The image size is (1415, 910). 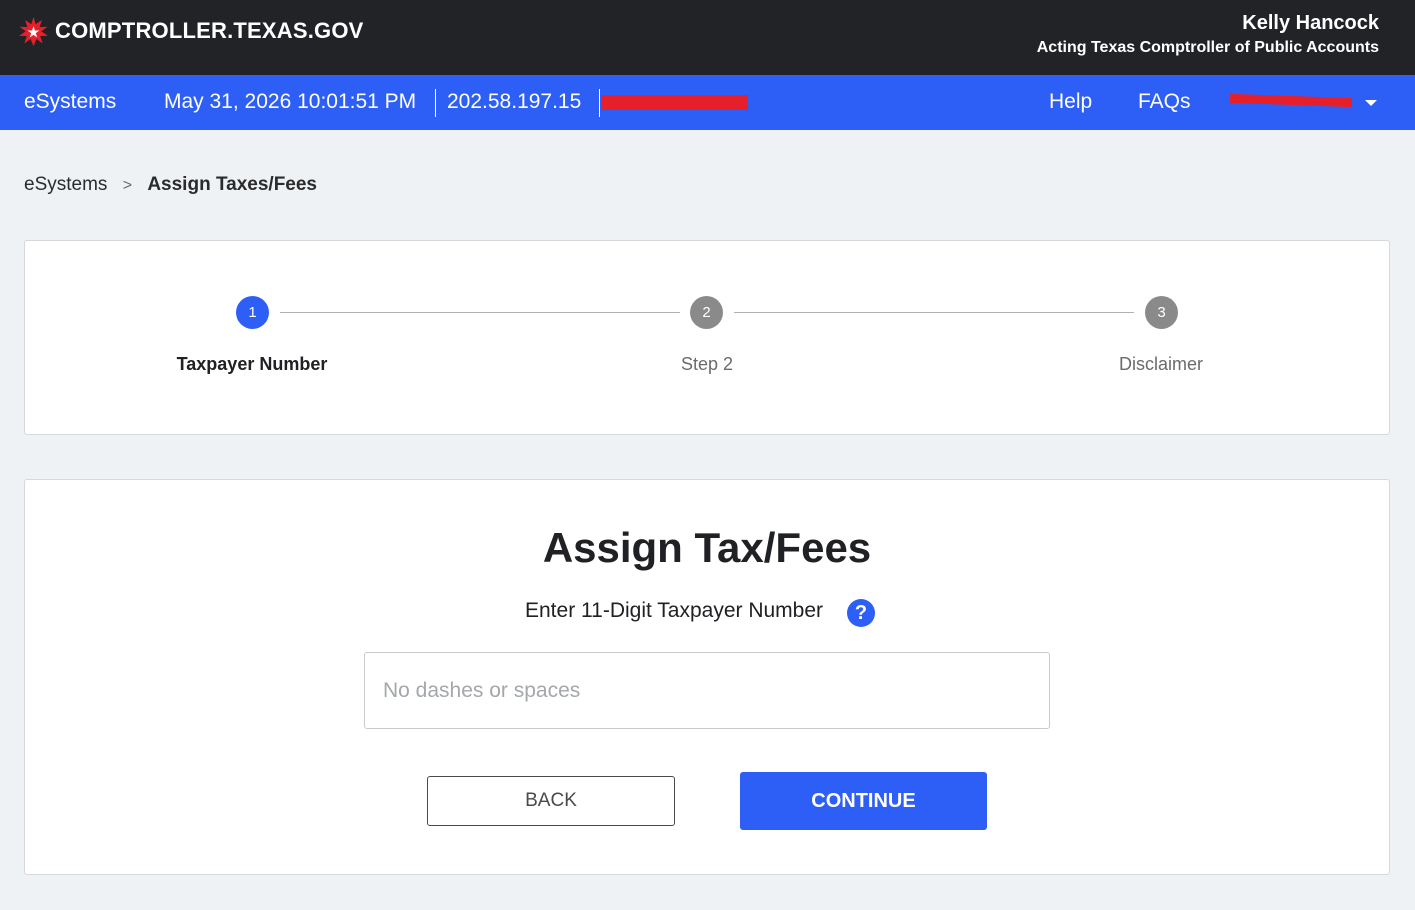 I want to click on page-title: Assign Tax/Fees, so click(x=707, y=547).